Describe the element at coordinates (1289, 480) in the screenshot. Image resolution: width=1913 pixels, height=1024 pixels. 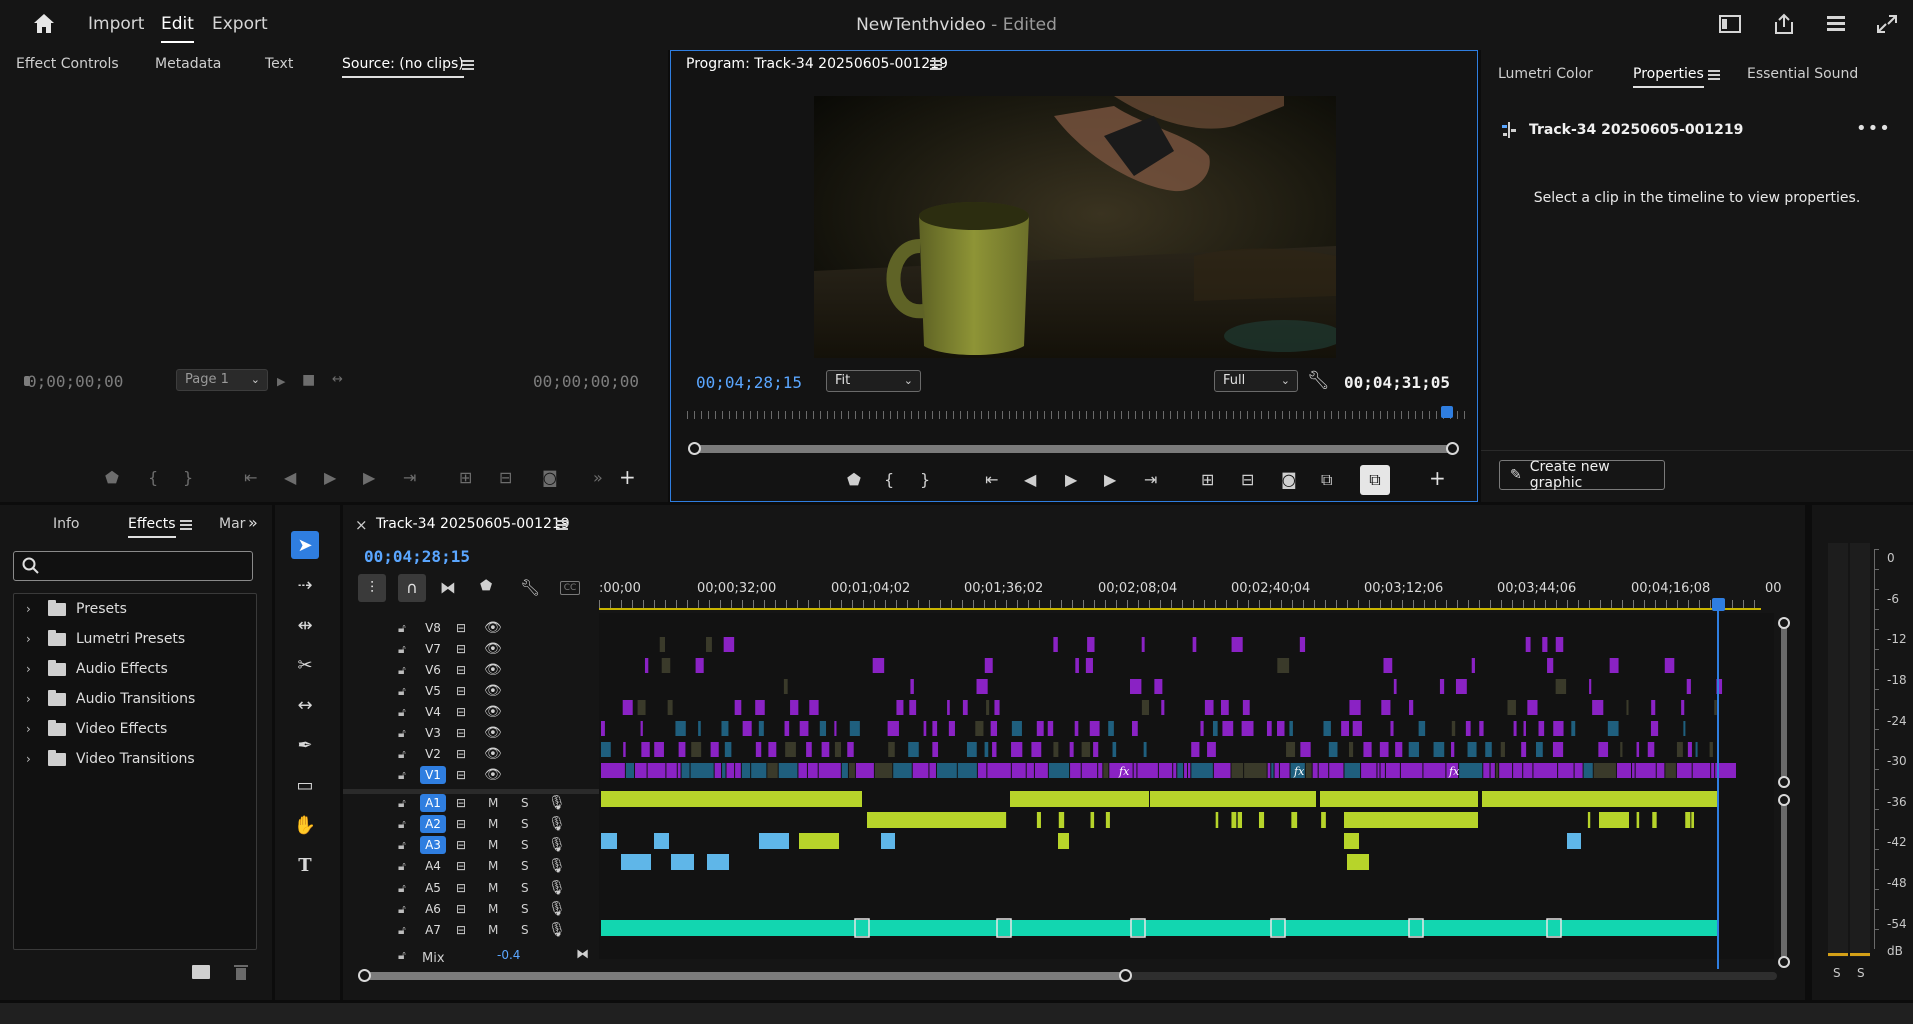
I see `export-frame-icon: ◙` at that location.